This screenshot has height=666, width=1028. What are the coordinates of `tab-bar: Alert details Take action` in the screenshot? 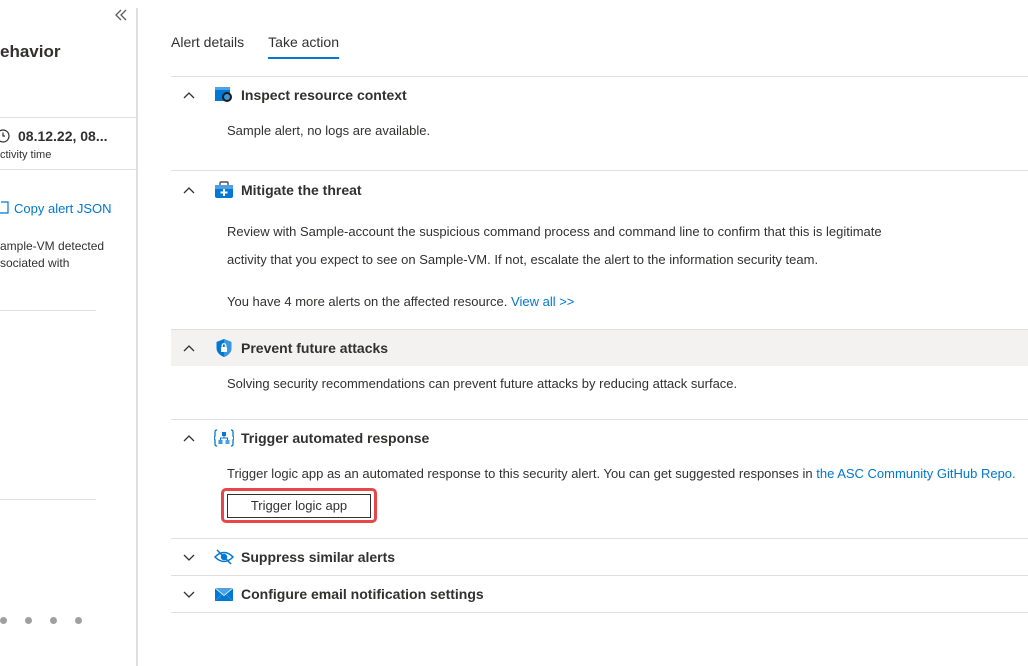 It's located at (267, 46).